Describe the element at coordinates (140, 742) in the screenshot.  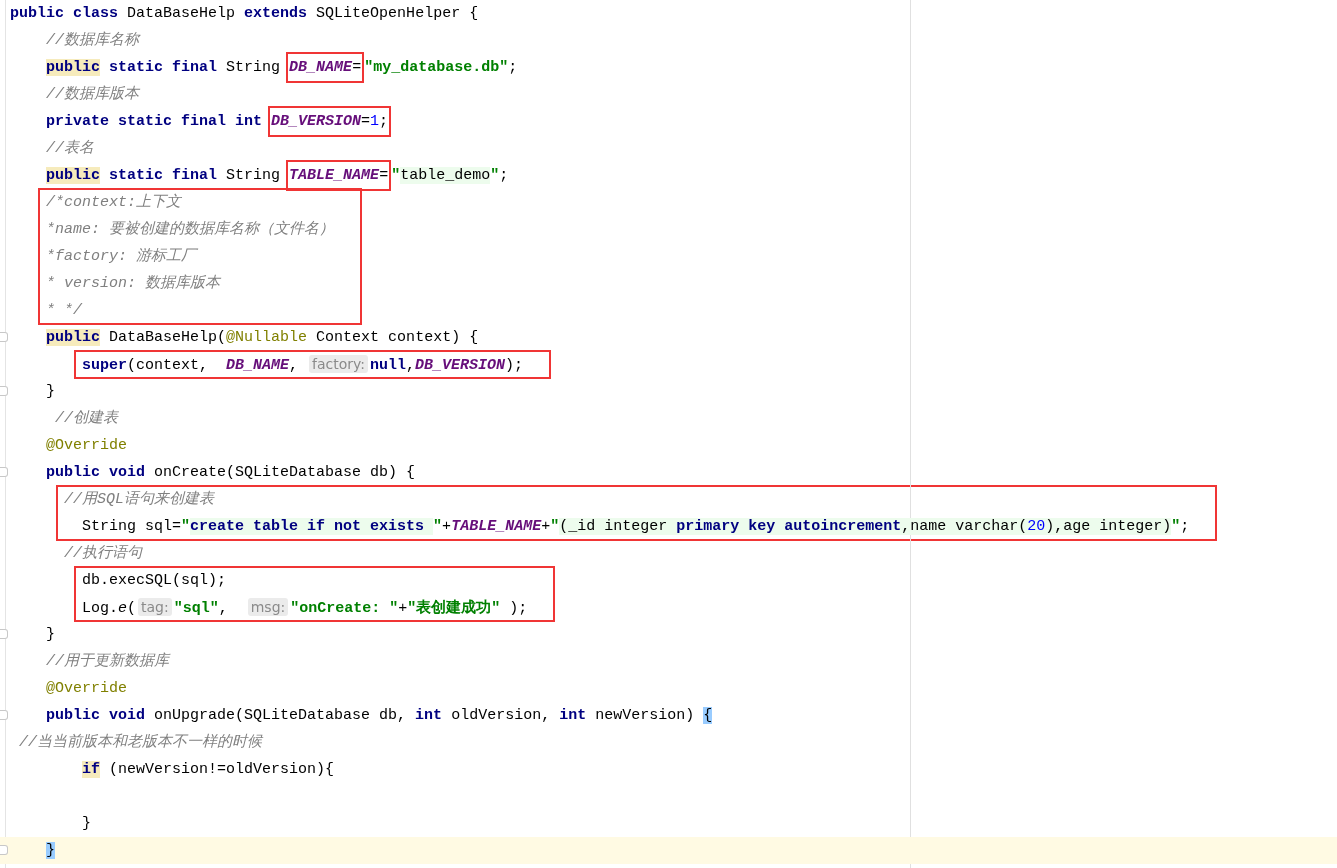
I see `code-line: //当当前版本和老版本不一样的时候` at that location.